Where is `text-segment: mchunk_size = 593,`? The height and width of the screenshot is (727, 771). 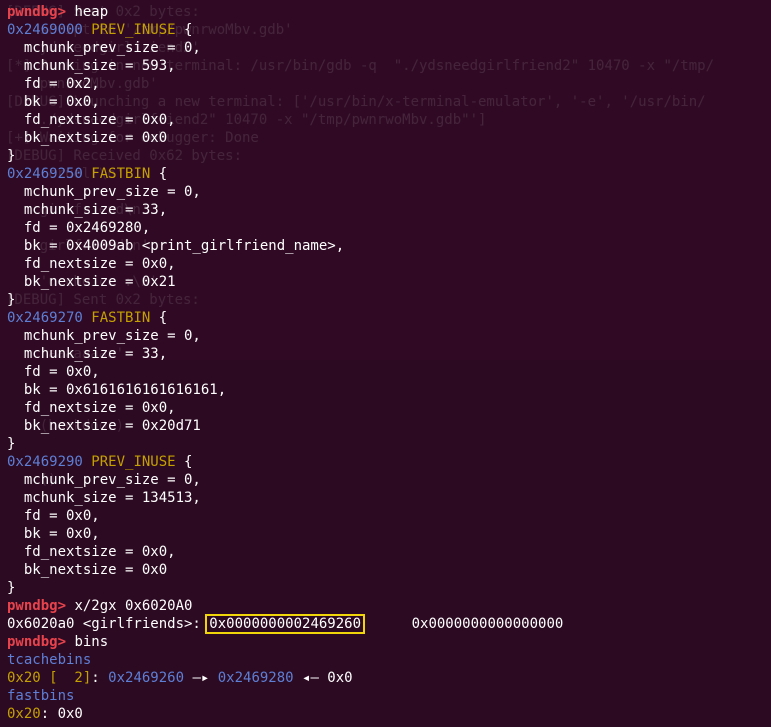
text-segment: mchunk_size = 593, is located at coordinates (91, 66).